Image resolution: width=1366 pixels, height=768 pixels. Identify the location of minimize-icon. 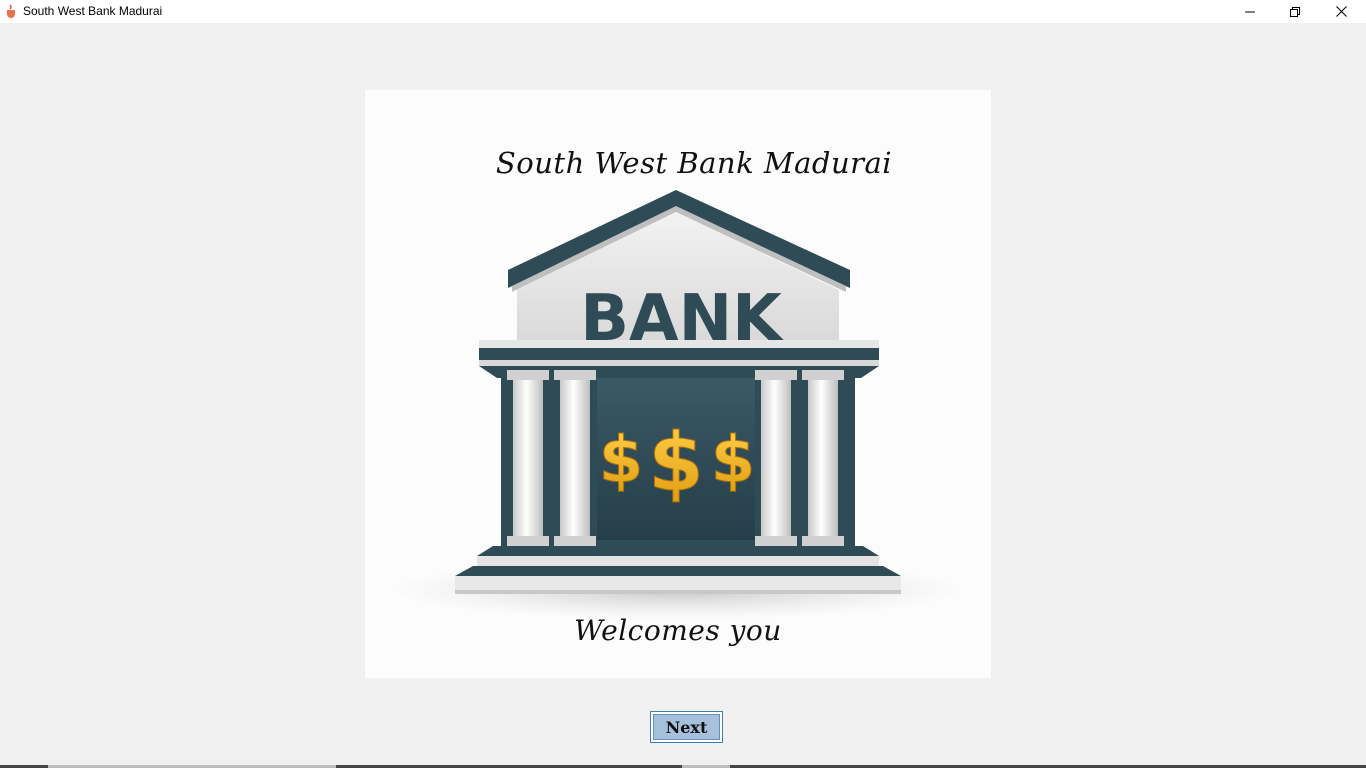
(1250, 11).